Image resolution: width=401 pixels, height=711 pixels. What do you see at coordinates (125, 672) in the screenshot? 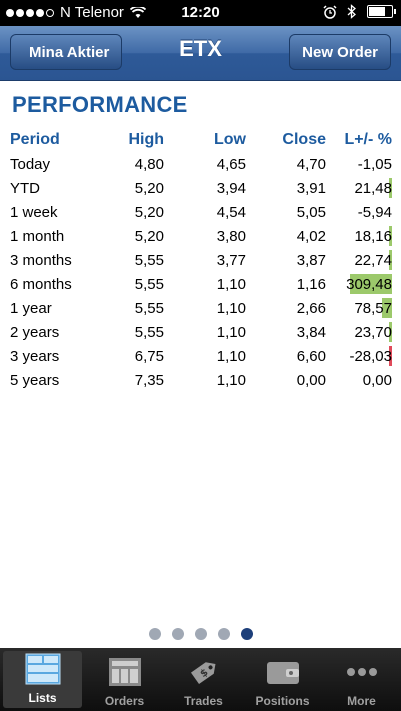
I see `orders-icon` at bounding box center [125, 672].